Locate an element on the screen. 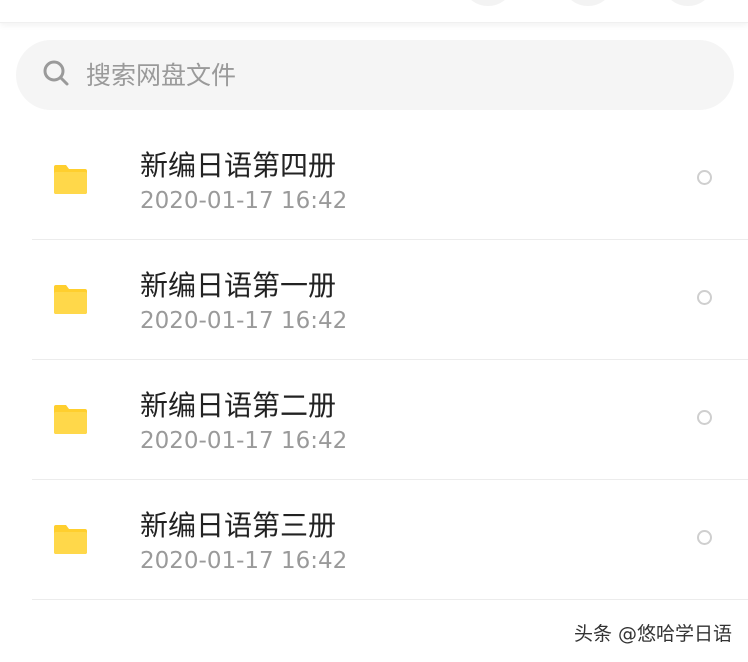 This screenshot has height=662, width=748. file-name: 新编日语第三册 is located at coordinates (238, 525).